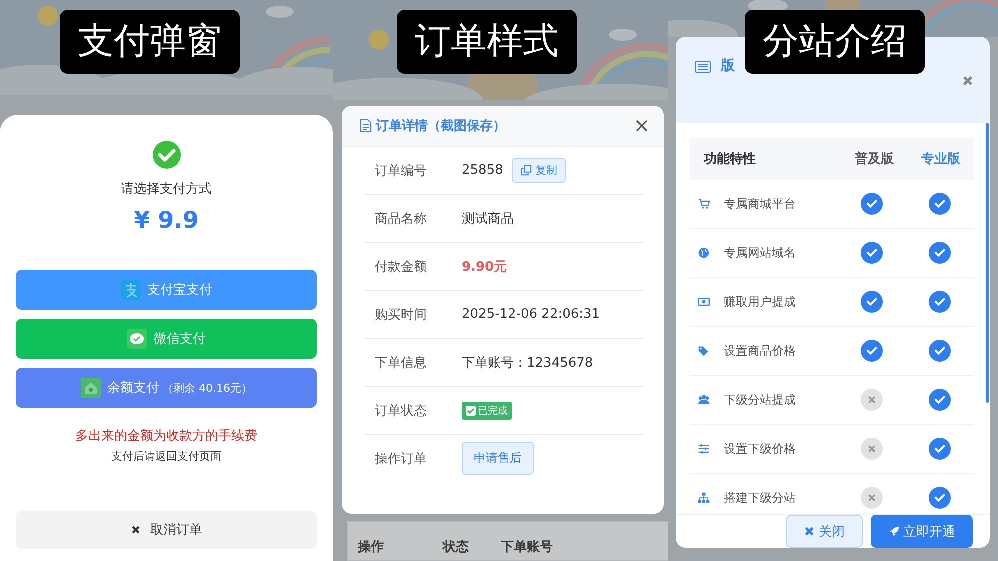  Describe the element at coordinates (922, 531) in the screenshot. I see `activate-button: 立即开通` at that location.